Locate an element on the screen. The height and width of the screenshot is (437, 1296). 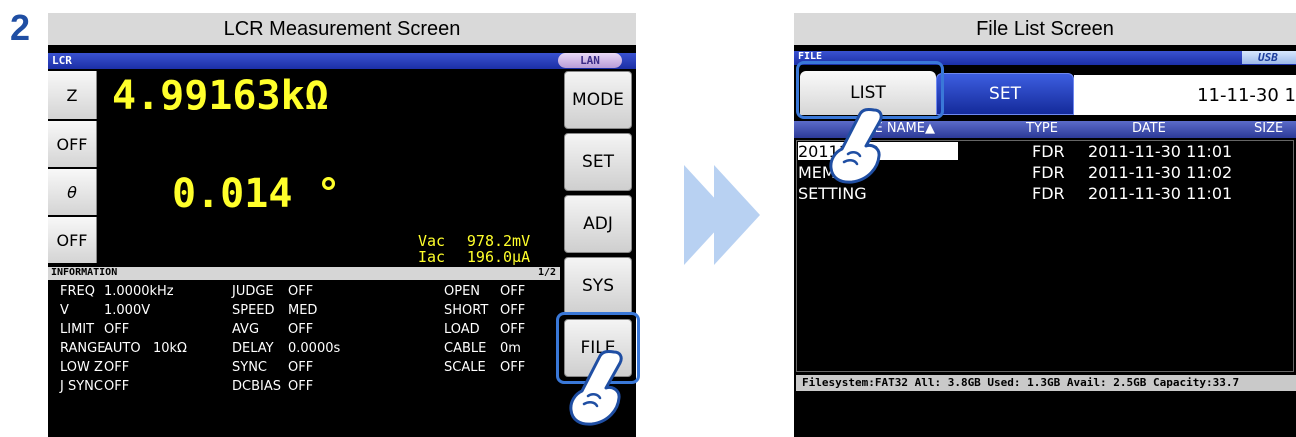
info-label: LOW Z is located at coordinates (81, 367).